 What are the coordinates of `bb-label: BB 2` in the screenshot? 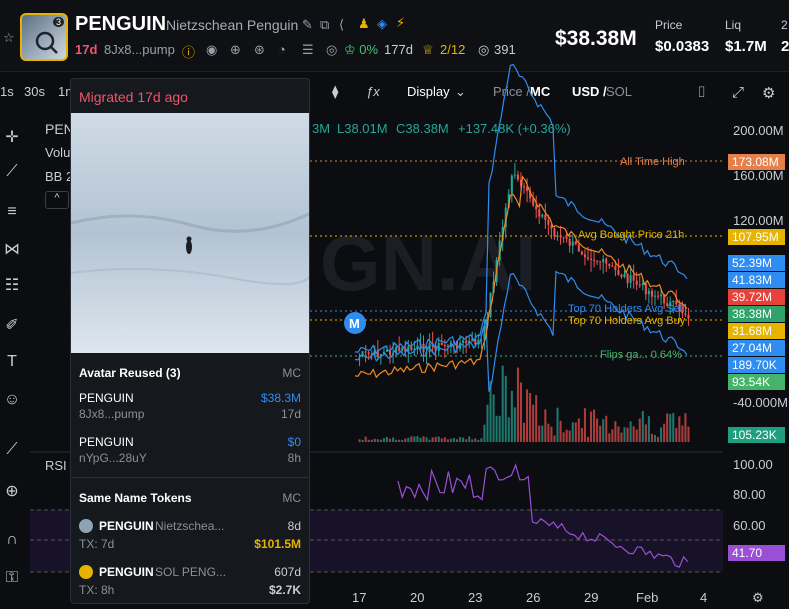 It's located at (59, 176).